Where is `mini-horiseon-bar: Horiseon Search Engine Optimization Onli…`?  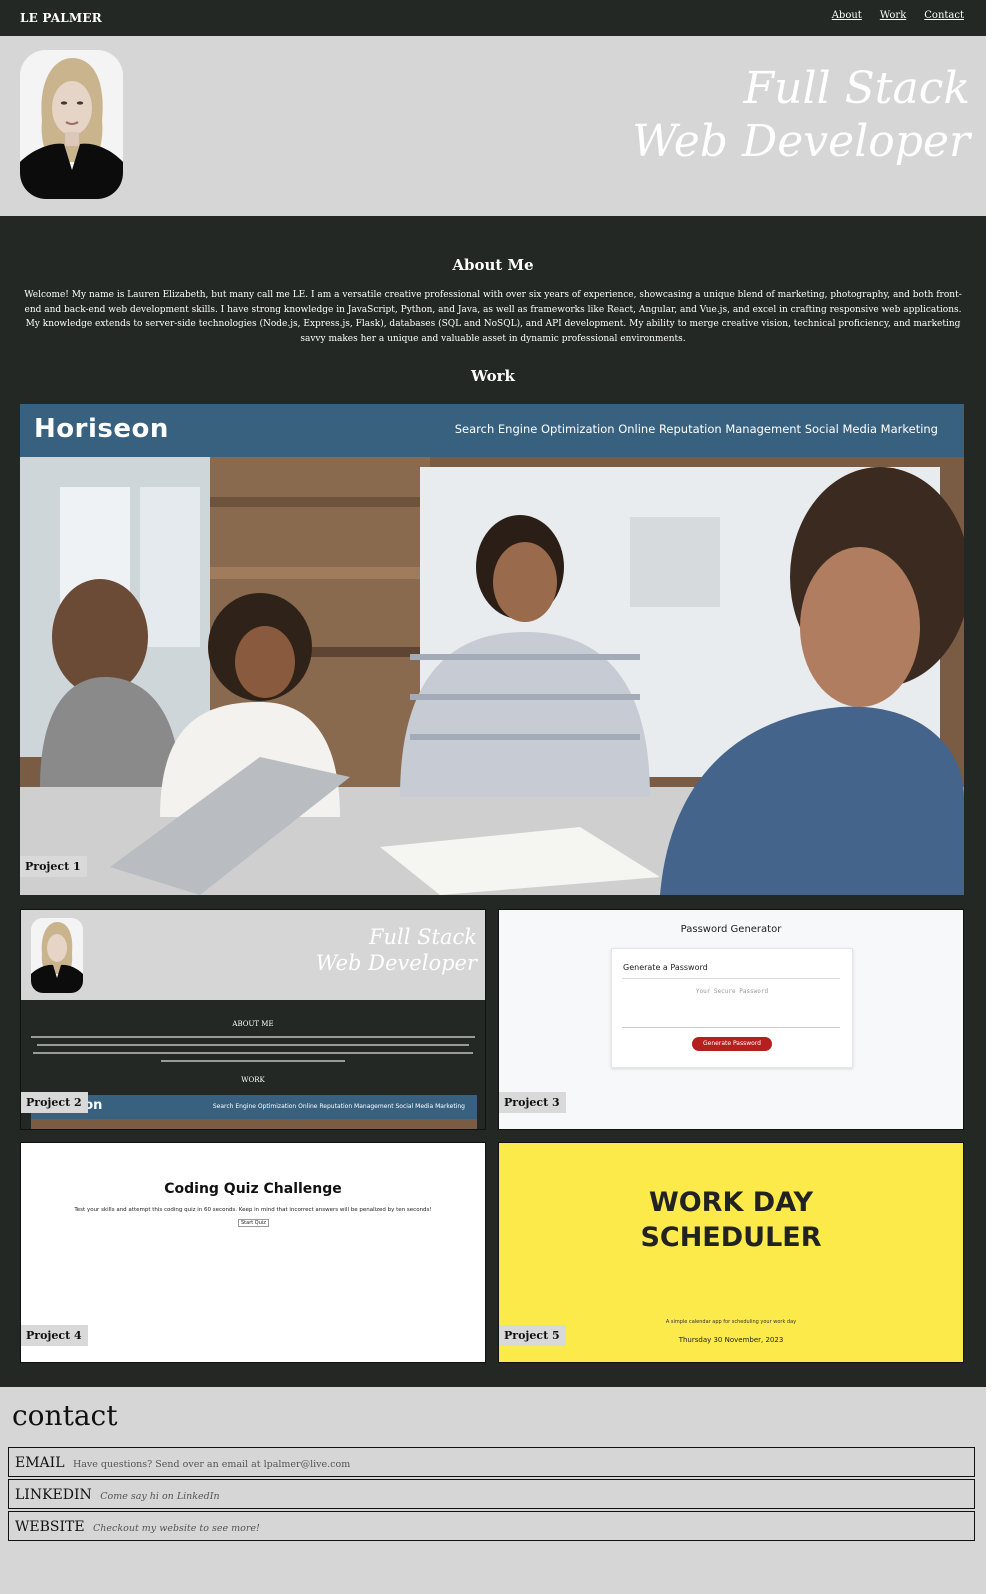
mini-horiseon-bar: Horiseon Search Engine Optimization Onli… is located at coordinates (254, 1107).